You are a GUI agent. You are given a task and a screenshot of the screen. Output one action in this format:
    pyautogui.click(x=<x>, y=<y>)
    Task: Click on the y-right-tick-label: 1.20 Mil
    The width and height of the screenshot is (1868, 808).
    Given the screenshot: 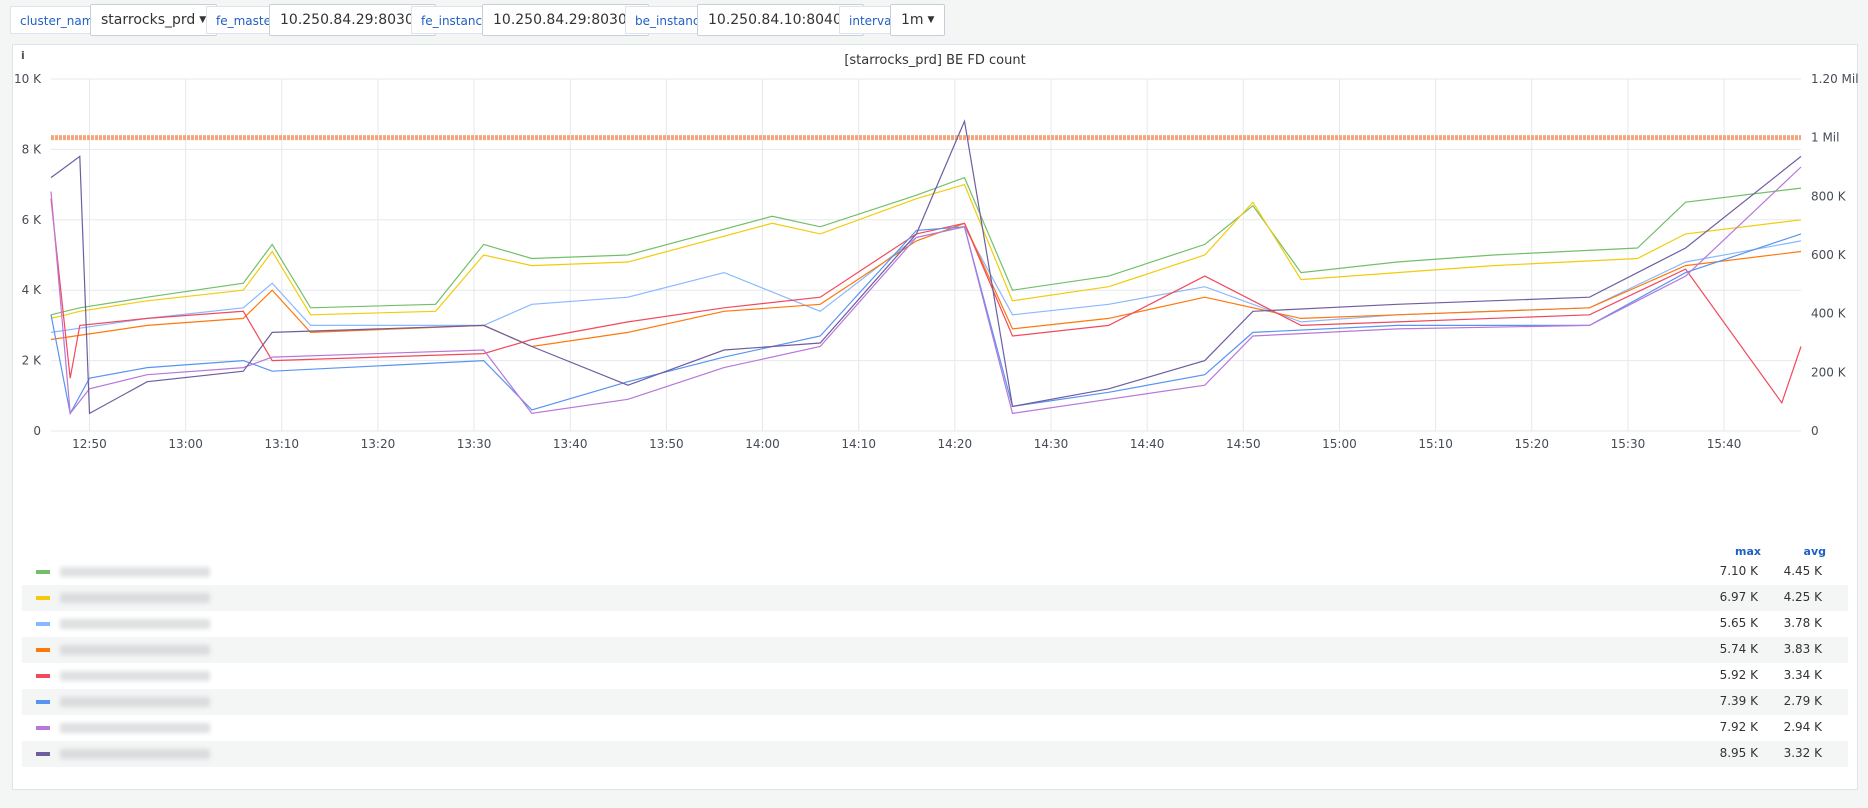 What is the action you would take?
    pyautogui.click(x=1835, y=79)
    